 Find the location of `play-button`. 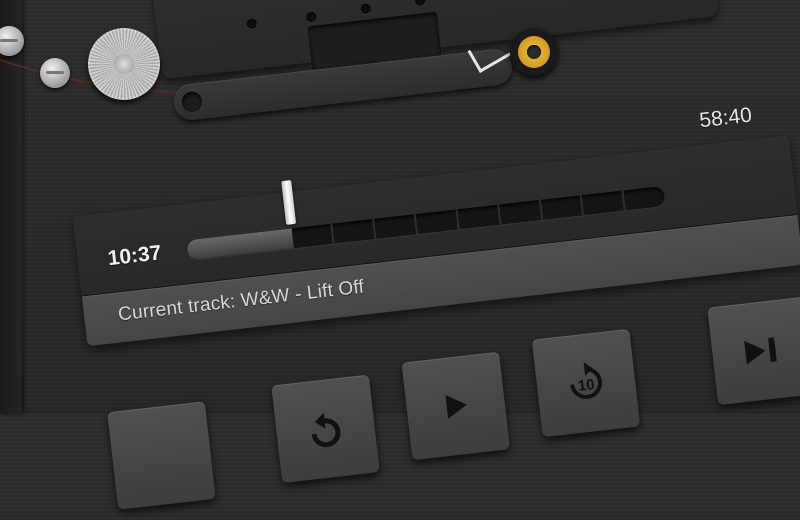

play-button is located at coordinates (455, 406).